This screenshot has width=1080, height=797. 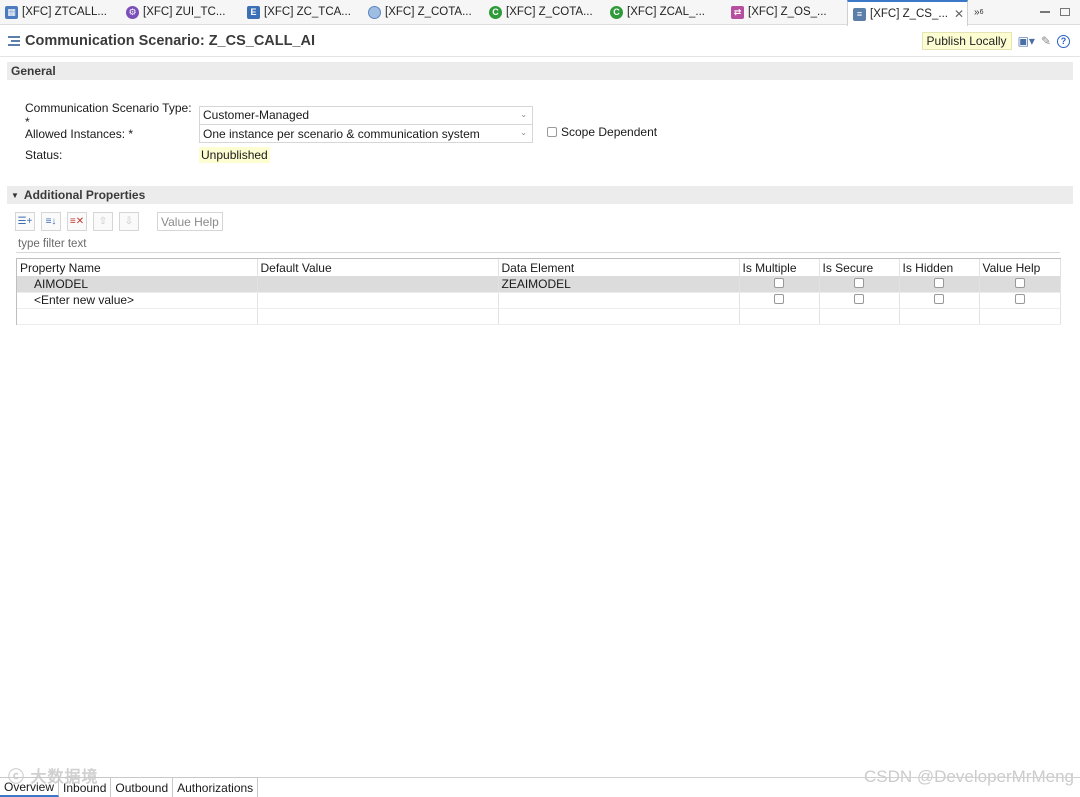 What do you see at coordinates (30, 787) in the screenshot?
I see `tab-overview: Overview` at bounding box center [30, 787].